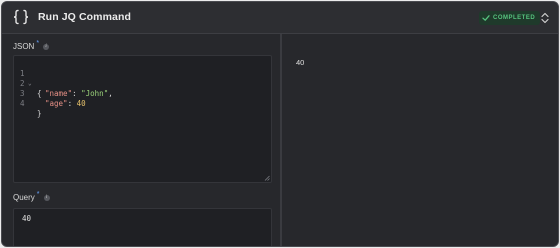  What do you see at coordinates (81, 103) in the screenshot?
I see `json-number-value: 40` at bounding box center [81, 103].